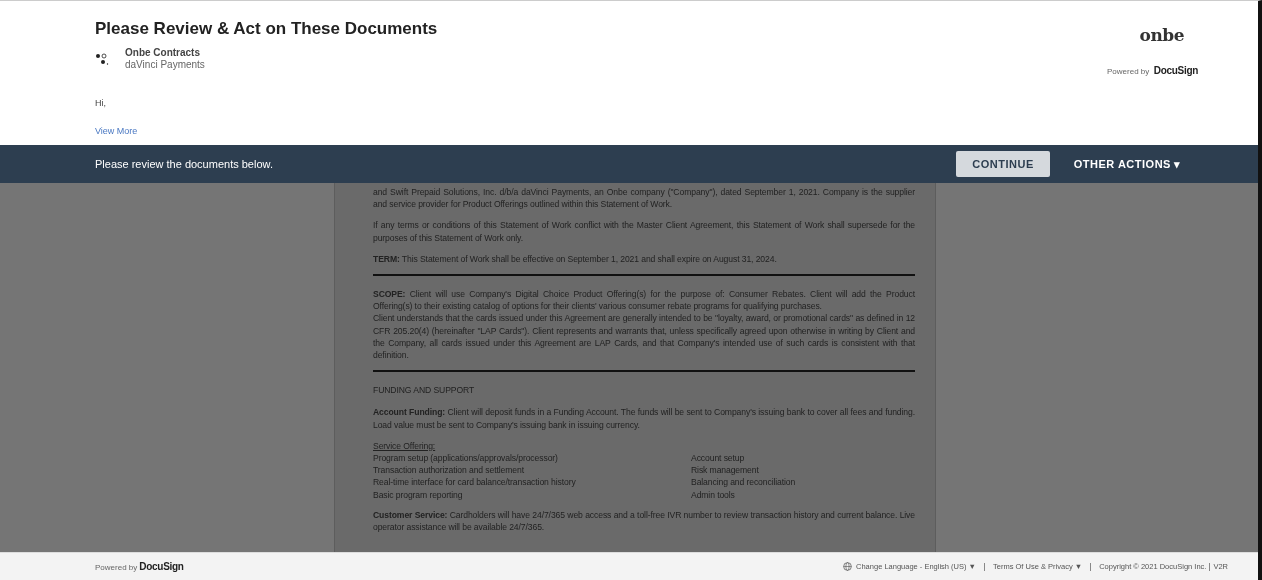 Image resolution: width=1262 pixels, height=580 pixels. Describe the element at coordinates (1161, 35) in the screenshot. I see `brand-logo: onbe` at that location.